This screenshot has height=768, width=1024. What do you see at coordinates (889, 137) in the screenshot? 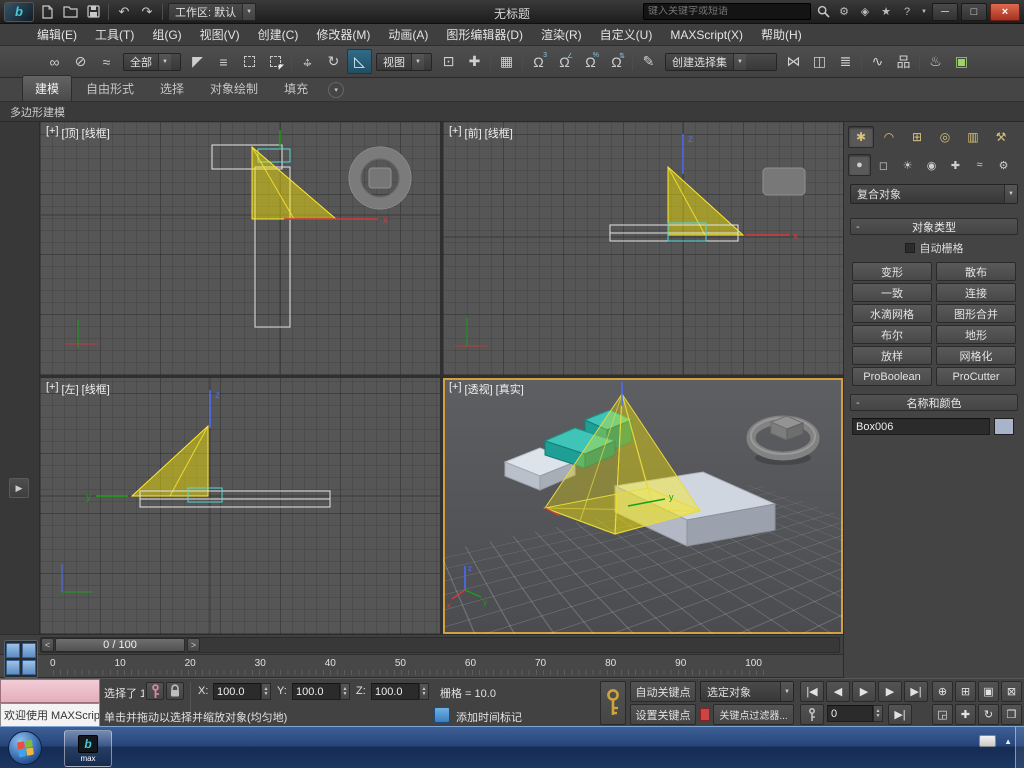
I see `modify-panel-tab: ◠` at bounding box center [889, 137].